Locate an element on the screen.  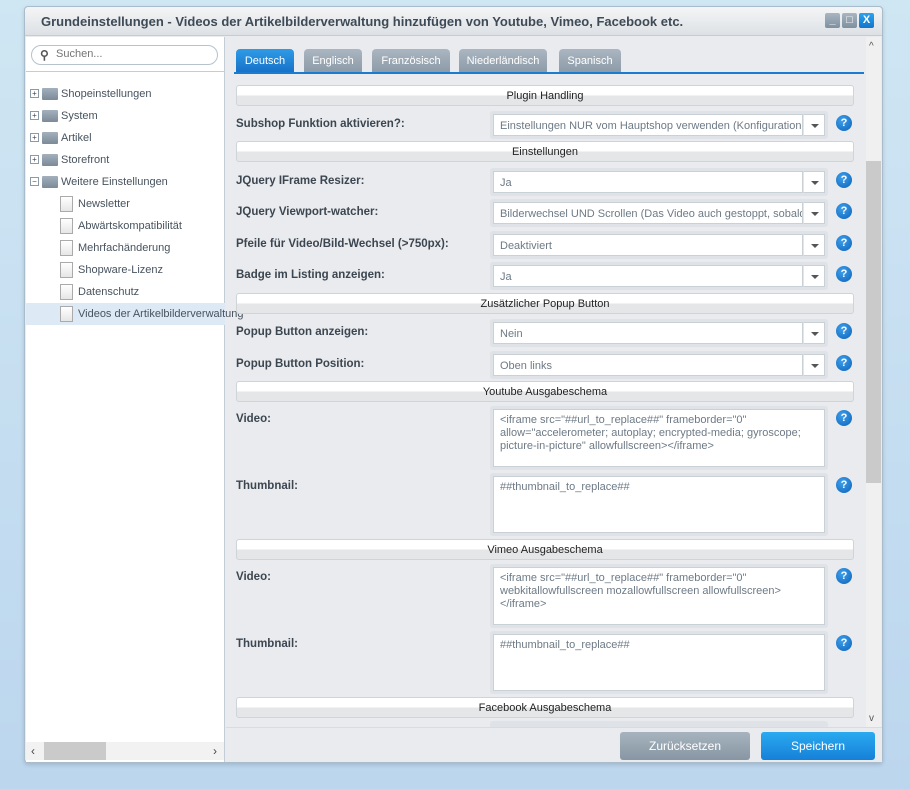
tab-deutsch: Deutsch is located at coordinates (265, 60).